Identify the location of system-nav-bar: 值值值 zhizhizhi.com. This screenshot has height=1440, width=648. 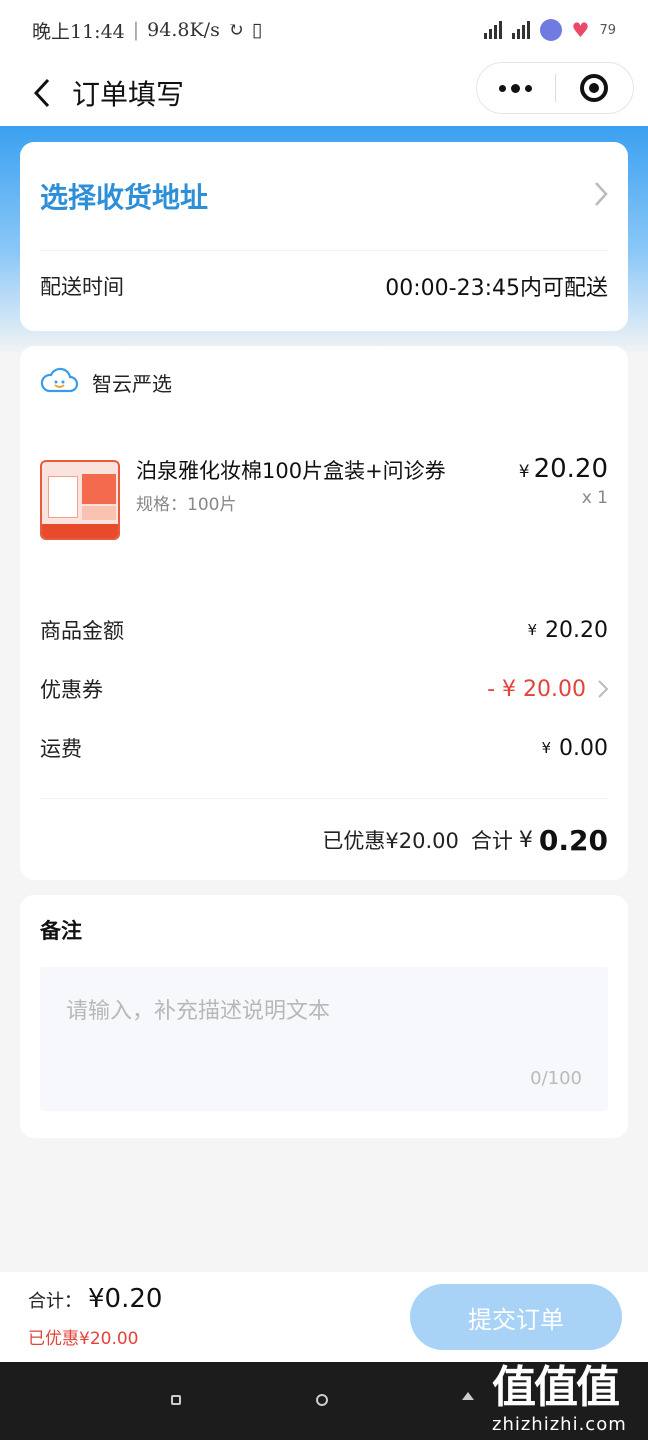
(324, 1401).